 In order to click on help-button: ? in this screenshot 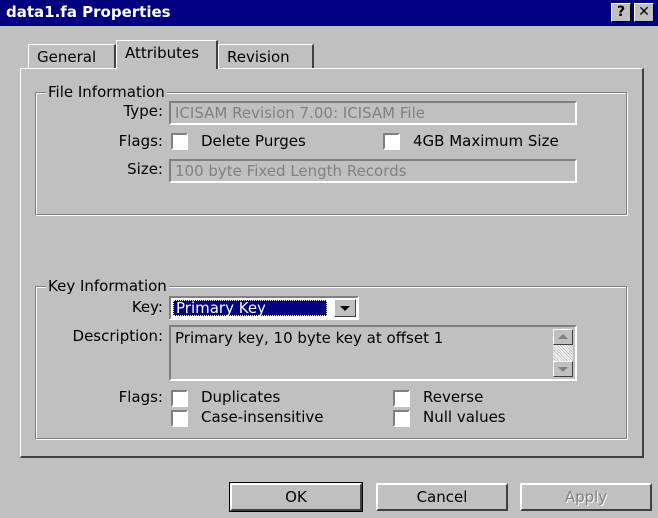, I will do `click(621, 12)`.